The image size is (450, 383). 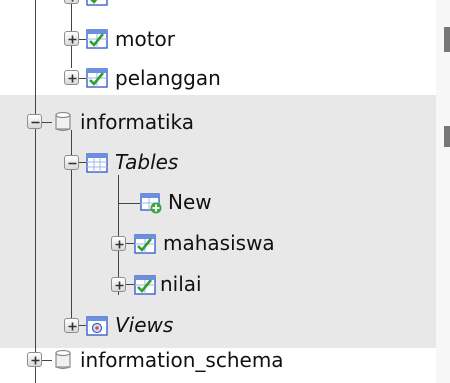 I want to click on expand-motor-button, so click(x=71, y=38).